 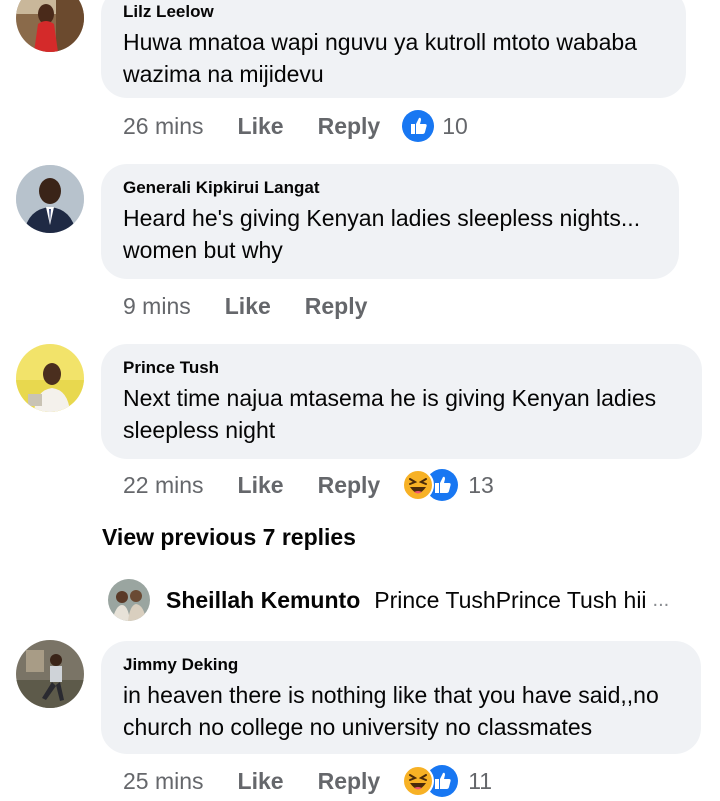 What do you see at coordinates (455, 125) in the screenshot?
I see `reaction-count: 10` at bounding box center [455, 125].